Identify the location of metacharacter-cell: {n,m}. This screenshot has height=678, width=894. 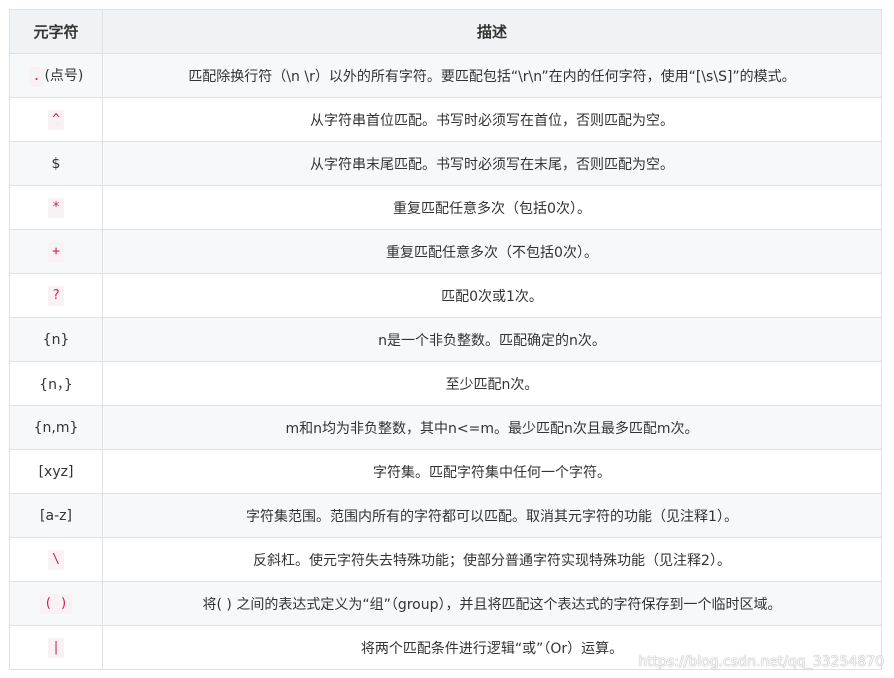
(56, 427).